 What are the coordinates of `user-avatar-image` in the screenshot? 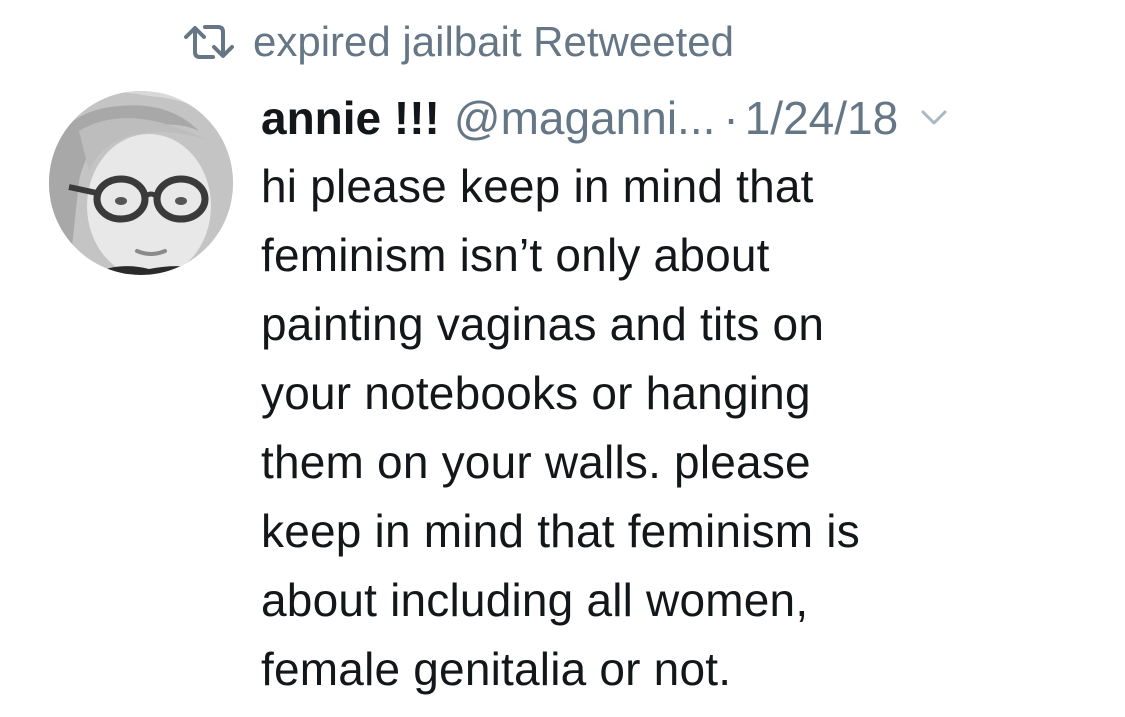 It's located at (141, 183).